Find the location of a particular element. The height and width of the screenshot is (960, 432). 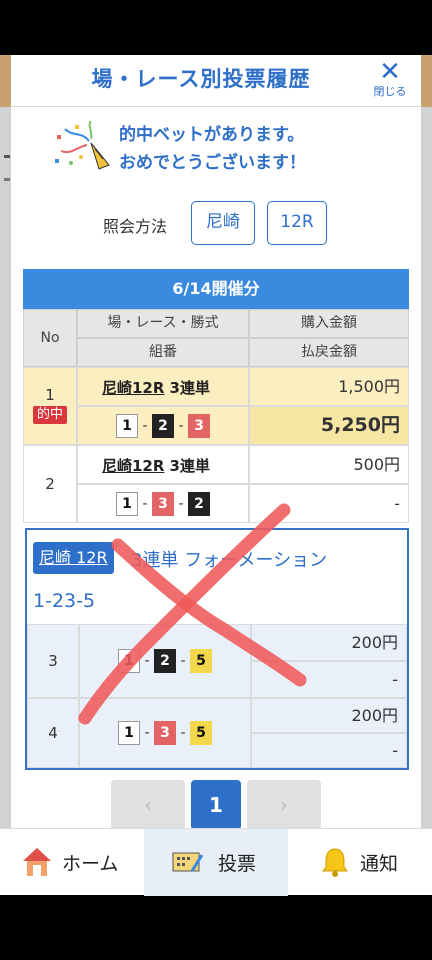

close-button: ✕ 閉じる is located at coordinates (390, 81).